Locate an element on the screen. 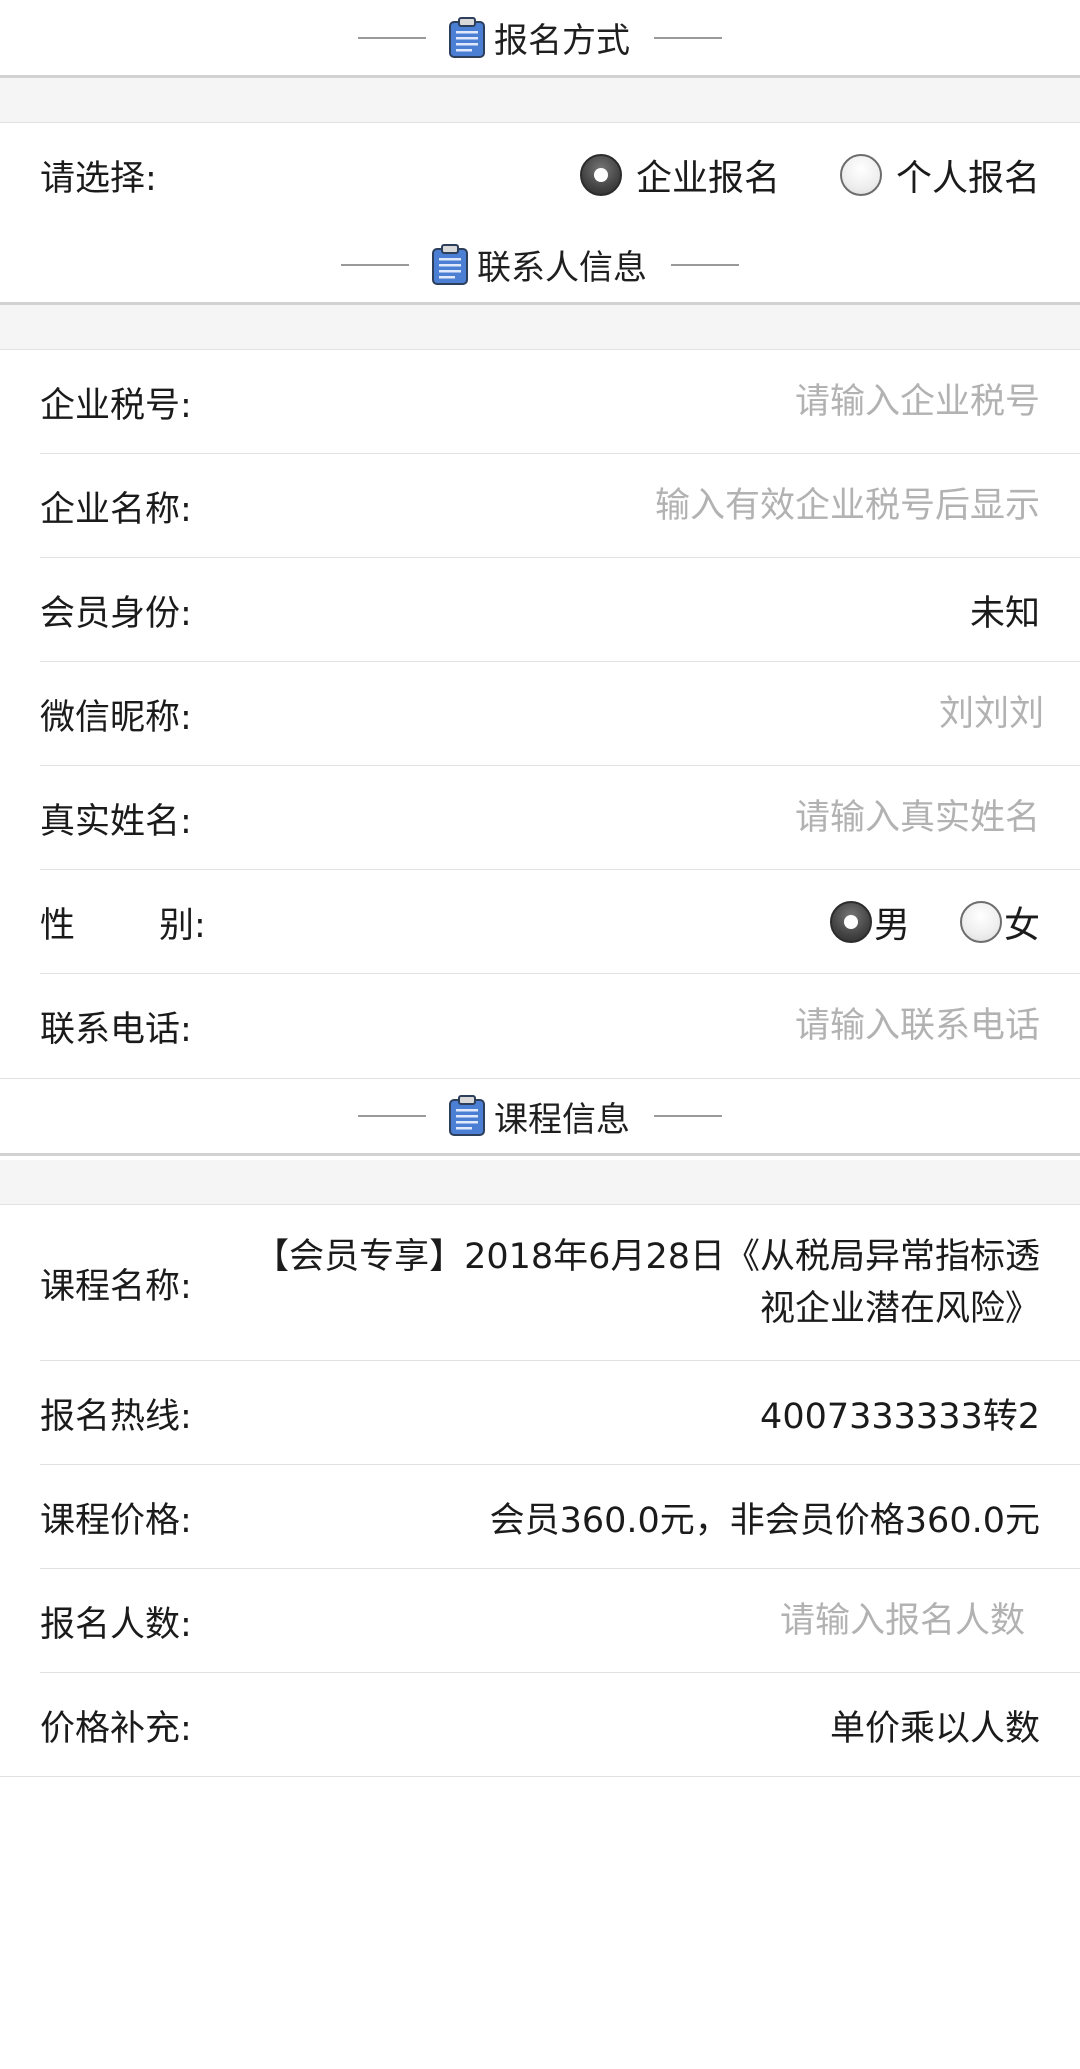  real-name-input is located at coordinates (760, 818).